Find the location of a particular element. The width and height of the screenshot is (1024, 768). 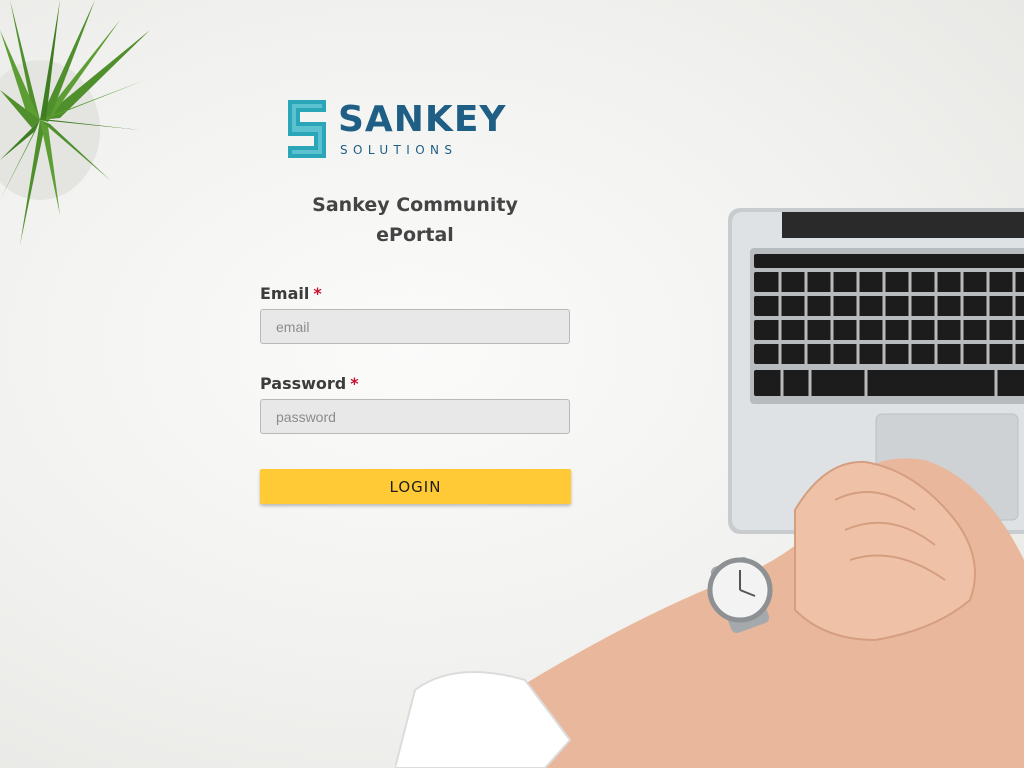

password-input is located at coordinates (415, 416).